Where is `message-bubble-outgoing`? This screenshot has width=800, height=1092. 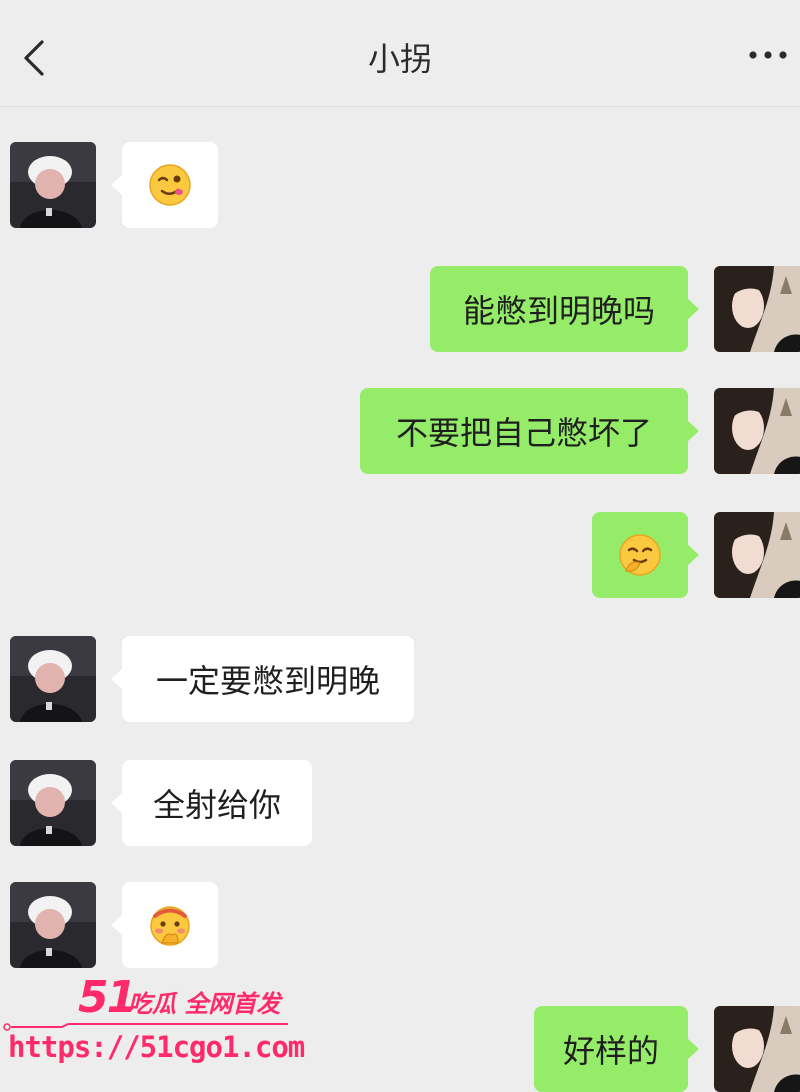
message-bubble-outgoing is located at coordinates (645, 555).